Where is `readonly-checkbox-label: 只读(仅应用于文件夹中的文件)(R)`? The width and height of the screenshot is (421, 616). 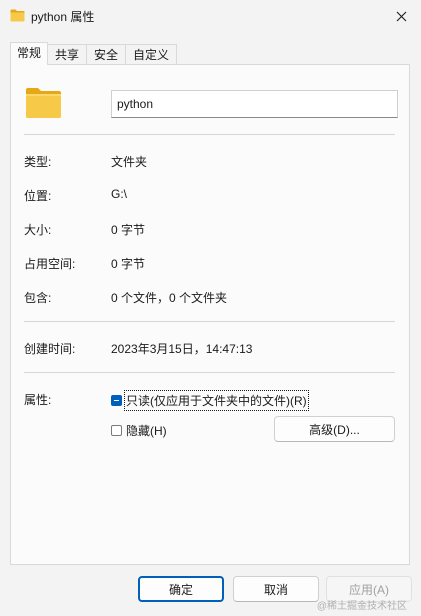 readonly-checkbox-label: 只读(仅应用于文件夹中的文件)(R) is located at coordinates (216, 400).